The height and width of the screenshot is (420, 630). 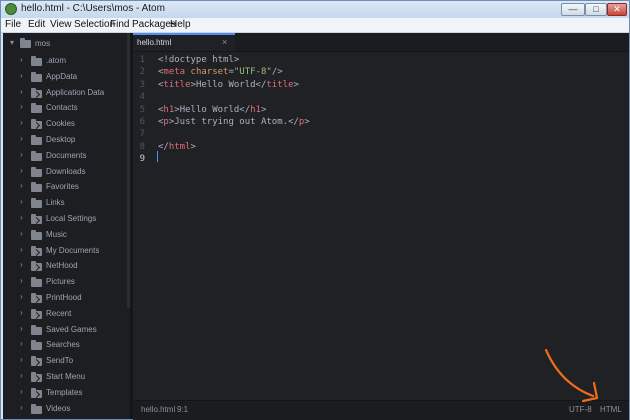 I want to click on tree-item: › Downloads, so click(x=66, y=172).